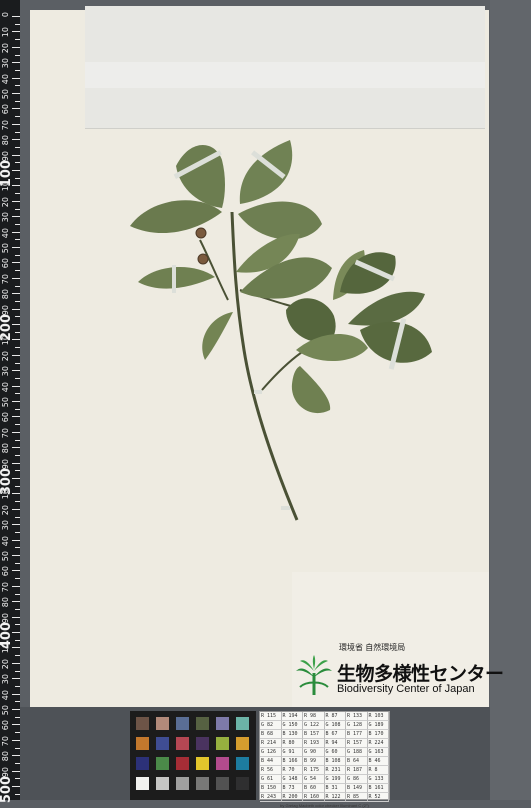 This screenshot has height=808, width=531. Describe the element at coordinates (357, 752) in the screenshot. I see `table-cell: G 188` at that location.